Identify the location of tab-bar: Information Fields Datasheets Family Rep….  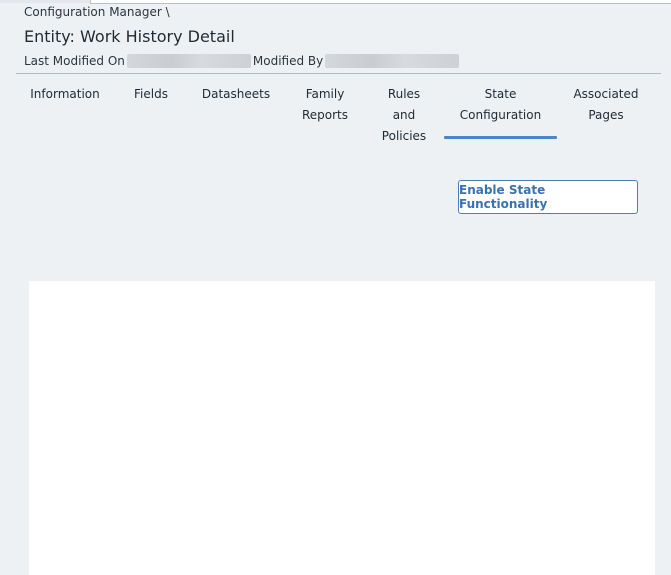
(341, 114).